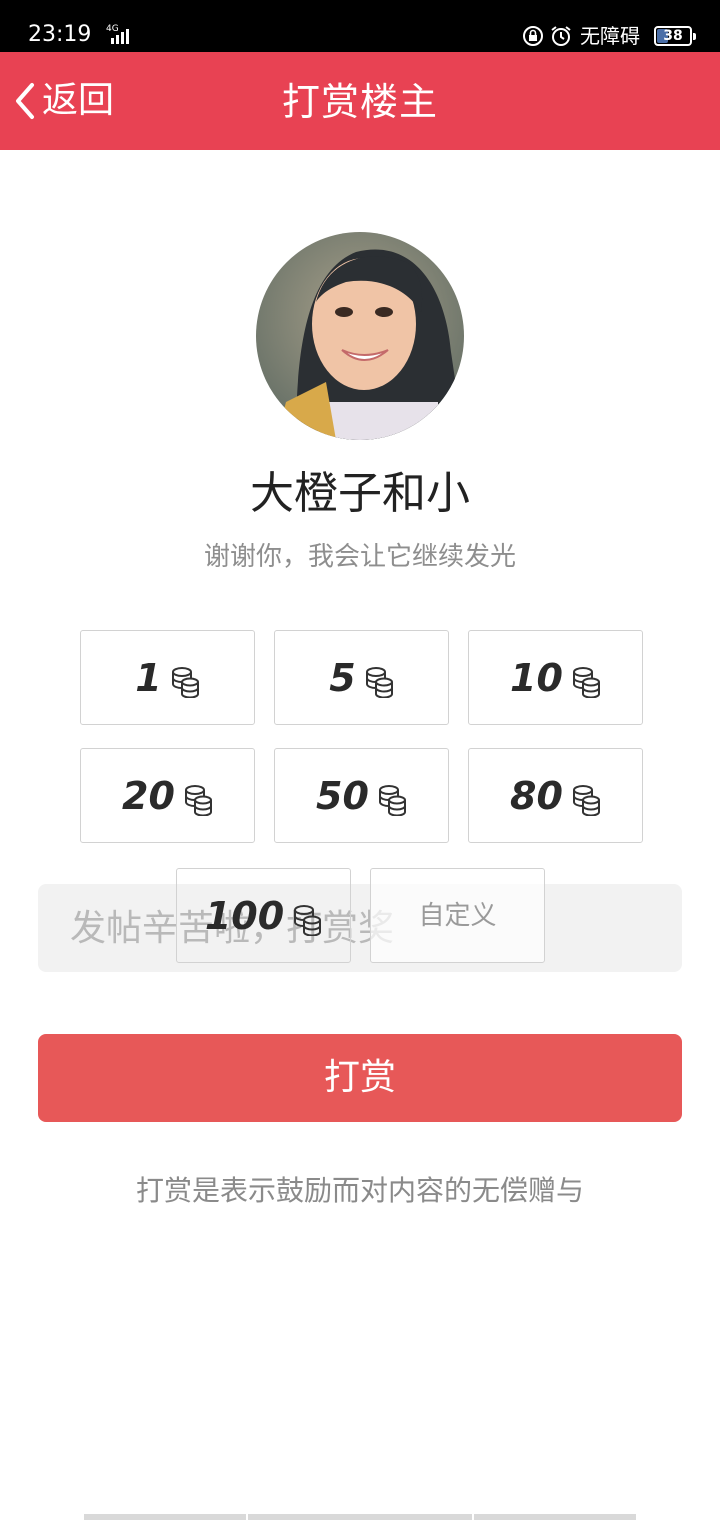  I want to click on lock-rotation-icon, so click(533, 36).